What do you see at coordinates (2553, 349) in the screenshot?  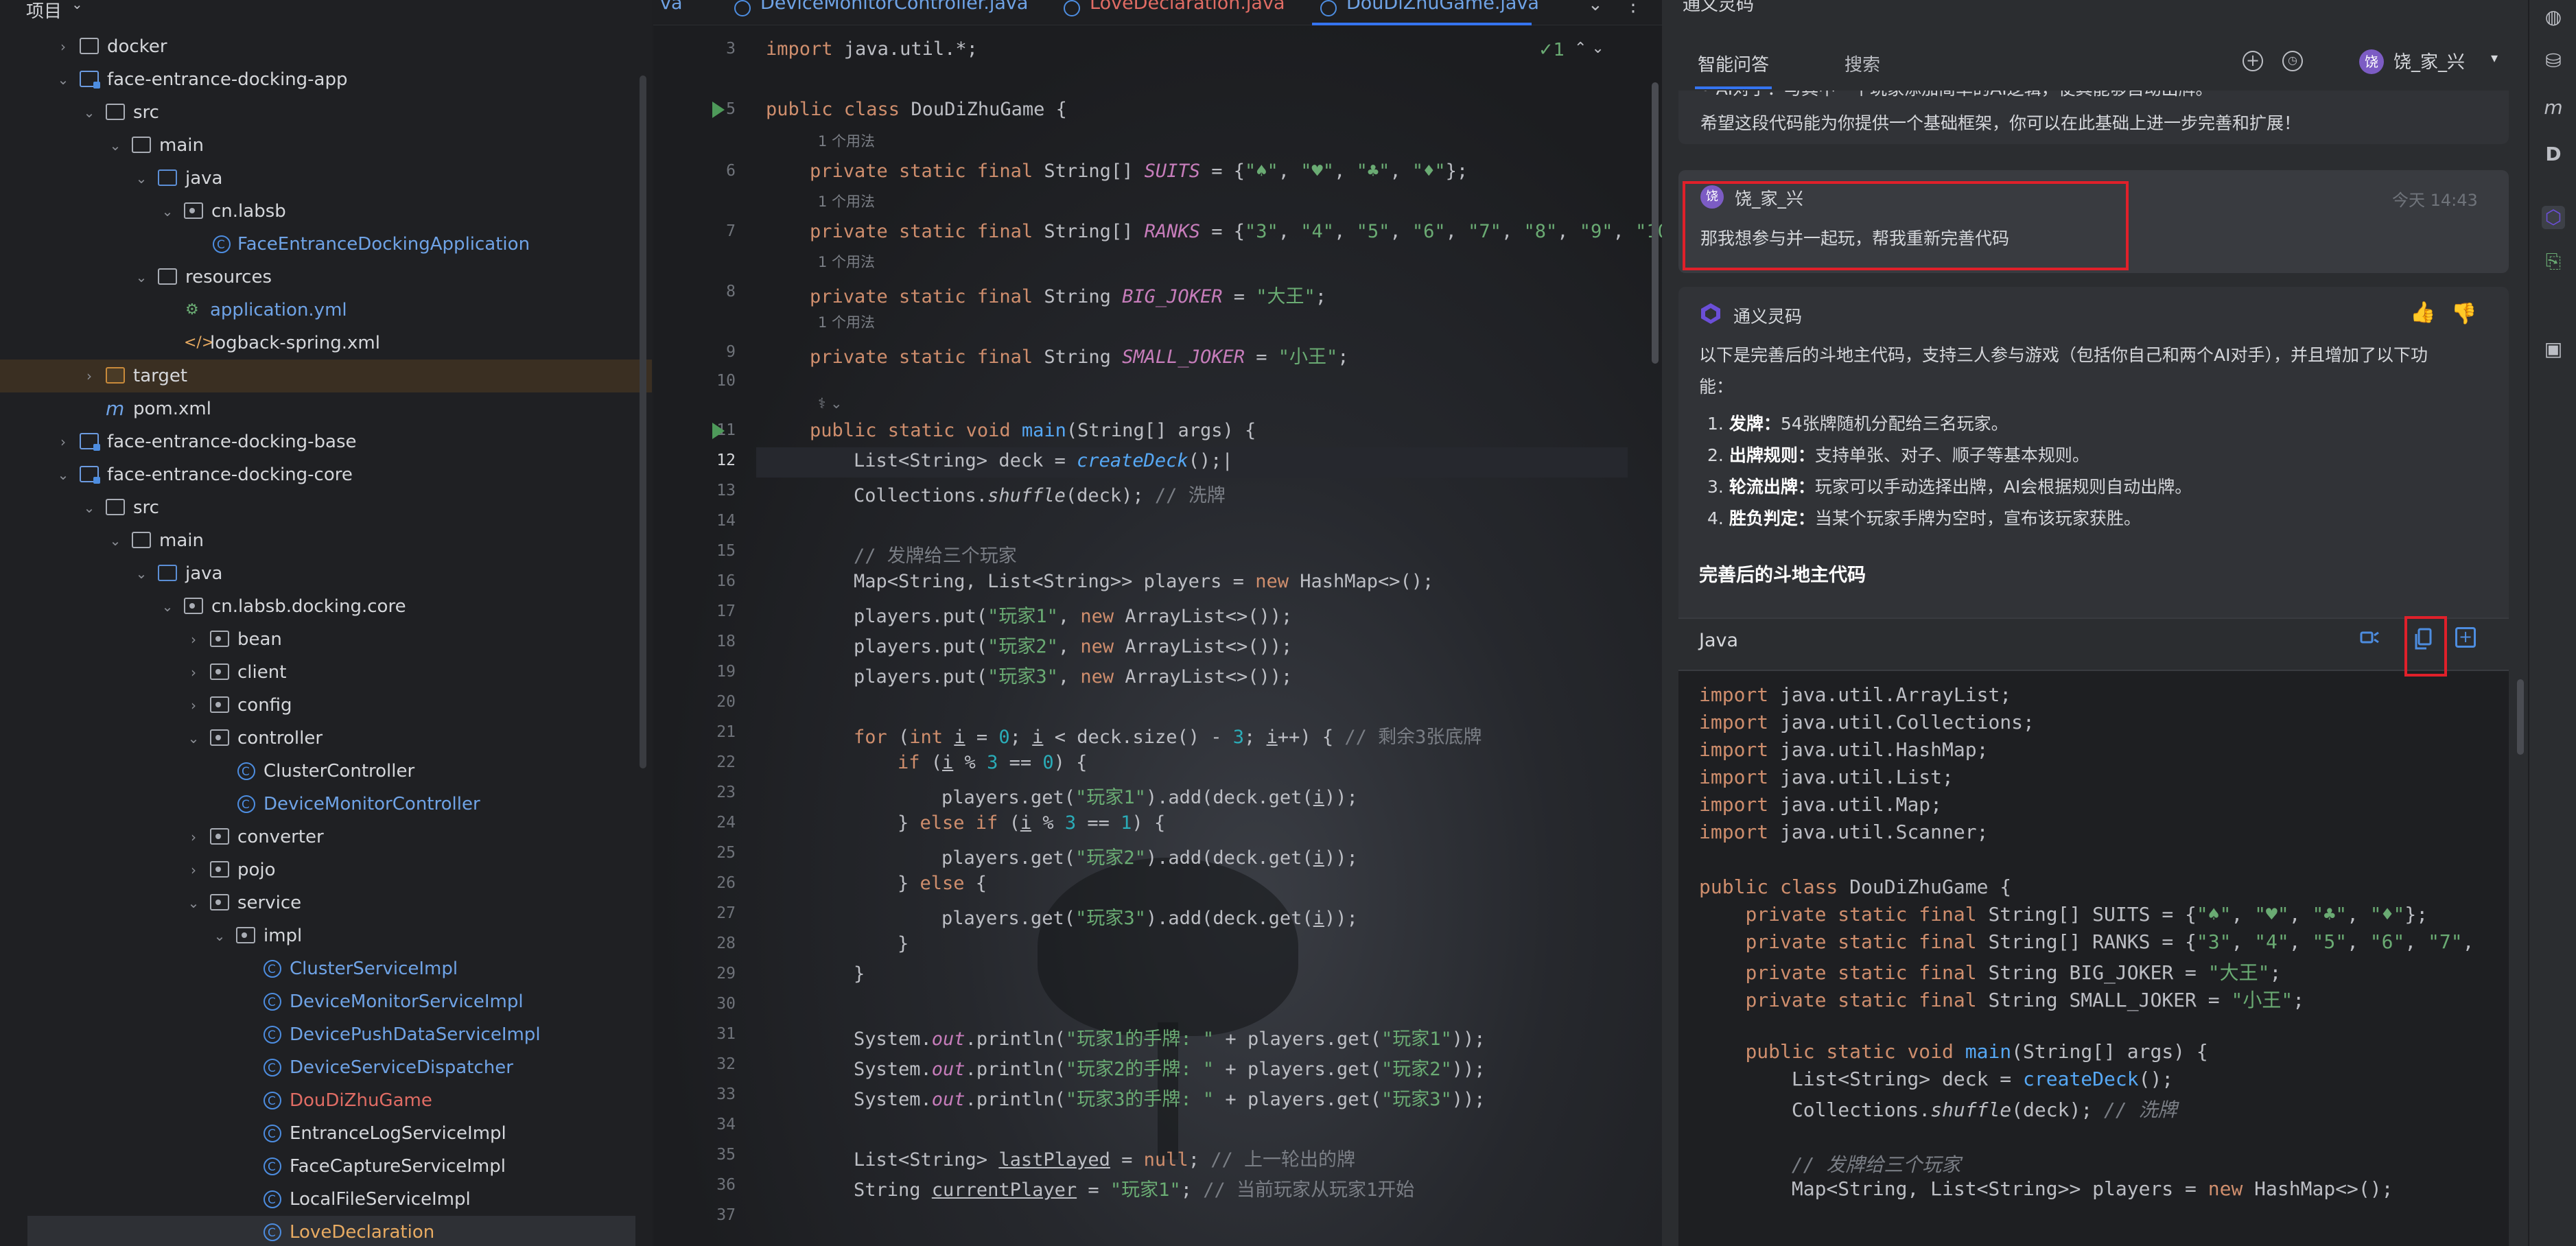 I see `structure-icon: ▣` at bounding box center [2553, 349].